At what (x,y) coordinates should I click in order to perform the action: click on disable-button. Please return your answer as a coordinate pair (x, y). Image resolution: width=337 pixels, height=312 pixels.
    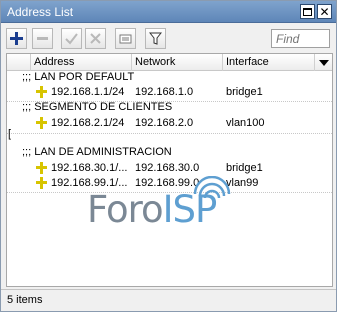
    Looking at the image, I should click on (95, 38).